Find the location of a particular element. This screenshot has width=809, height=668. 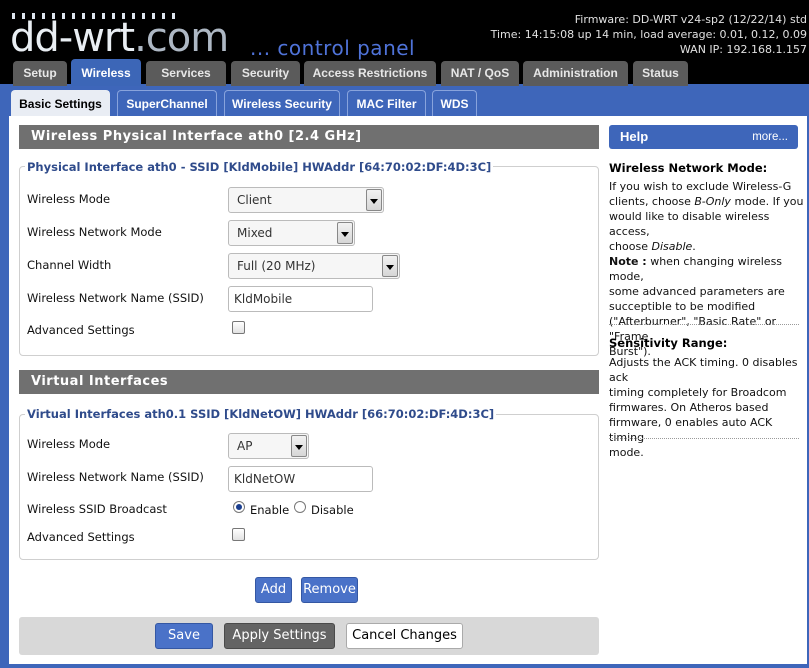

tab-services: Services is located at coordinates (186, 73).